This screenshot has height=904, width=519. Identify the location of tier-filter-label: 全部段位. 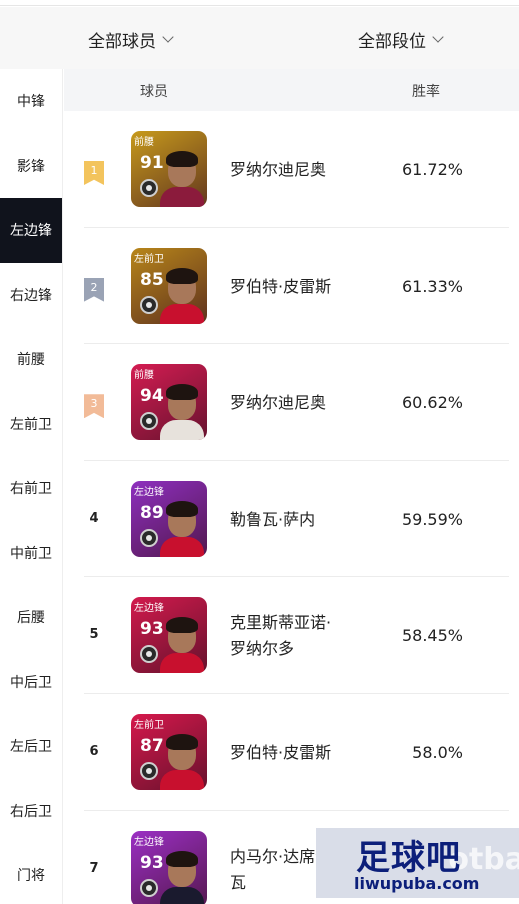
(392, 42).